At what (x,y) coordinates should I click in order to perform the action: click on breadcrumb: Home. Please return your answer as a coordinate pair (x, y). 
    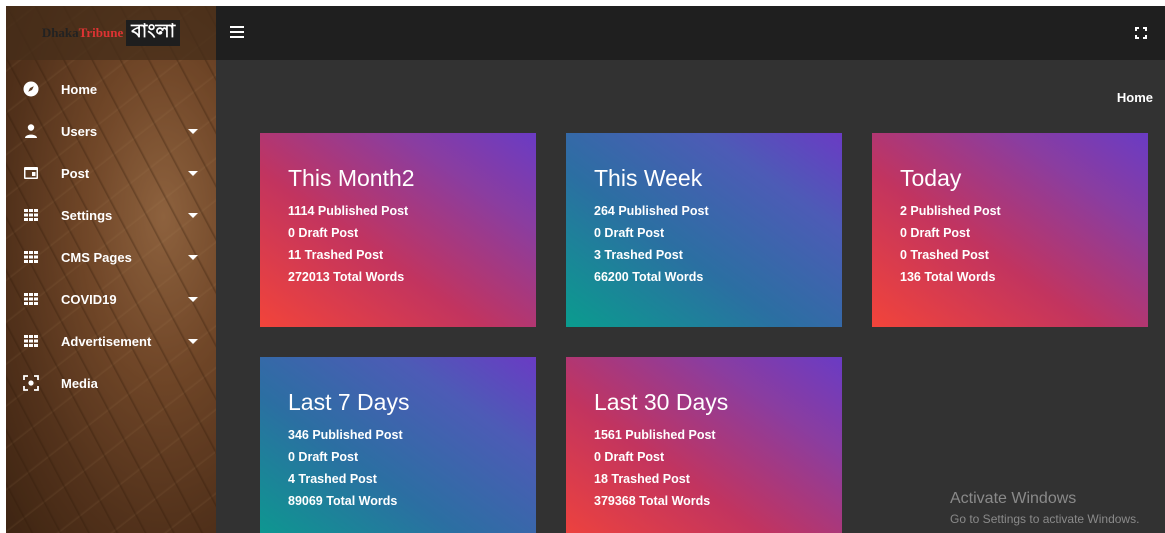
    Looking at the image, I should click on (1135, 97).